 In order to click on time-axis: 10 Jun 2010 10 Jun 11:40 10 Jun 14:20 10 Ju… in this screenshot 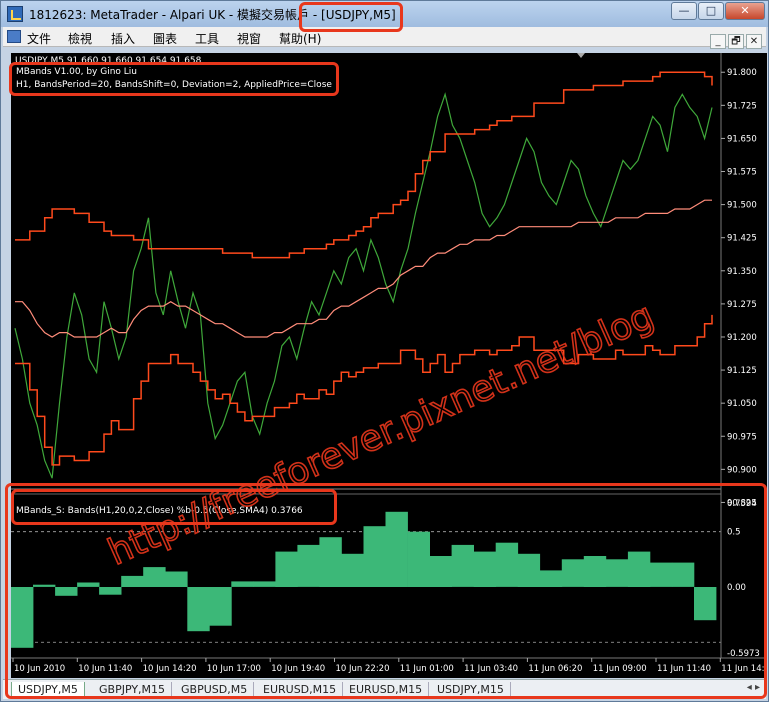, I will do `click(389, 666)`.